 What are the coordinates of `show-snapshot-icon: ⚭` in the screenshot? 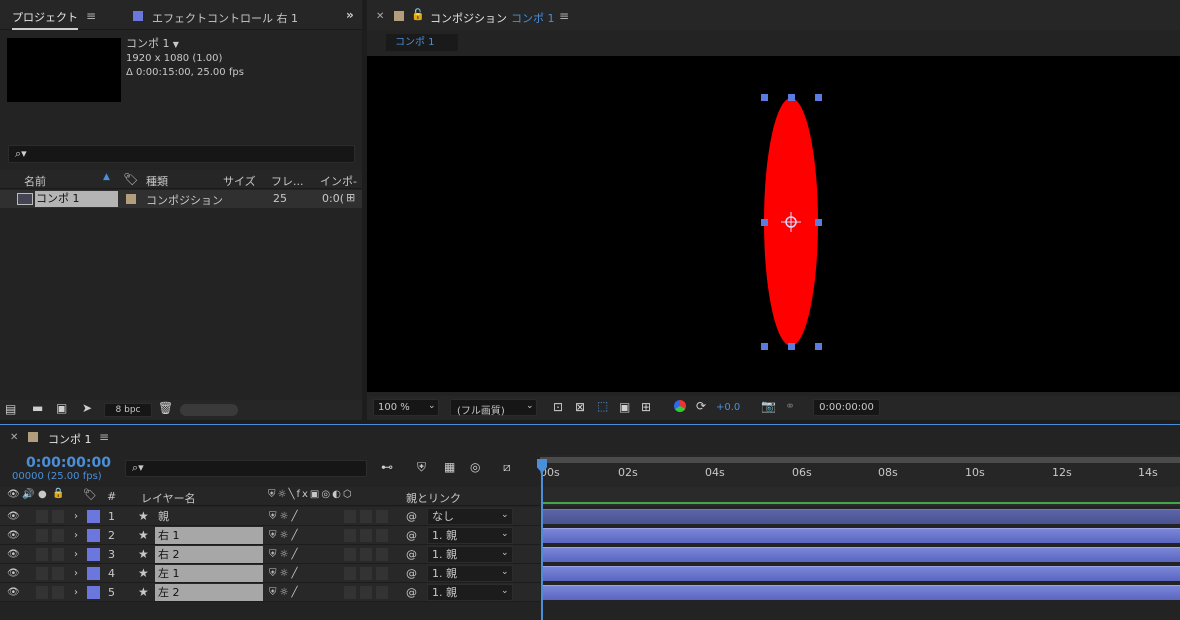 It's located at (790, 406).